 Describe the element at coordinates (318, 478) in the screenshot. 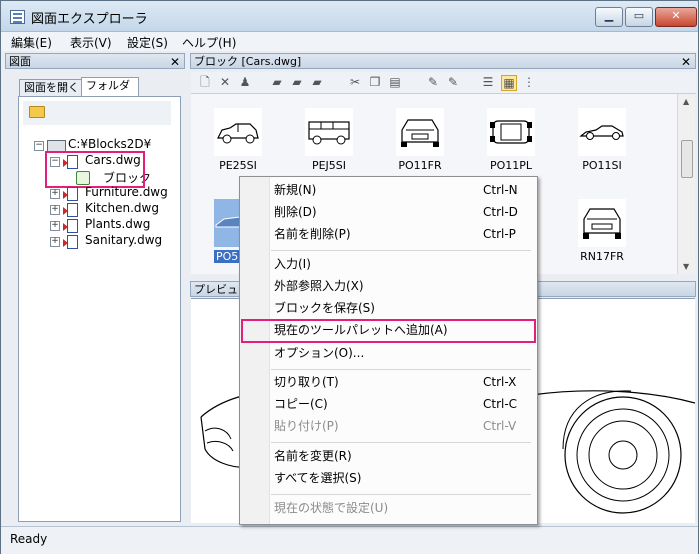

I see `menu-item-label: すべてを選択(S)` at that location.